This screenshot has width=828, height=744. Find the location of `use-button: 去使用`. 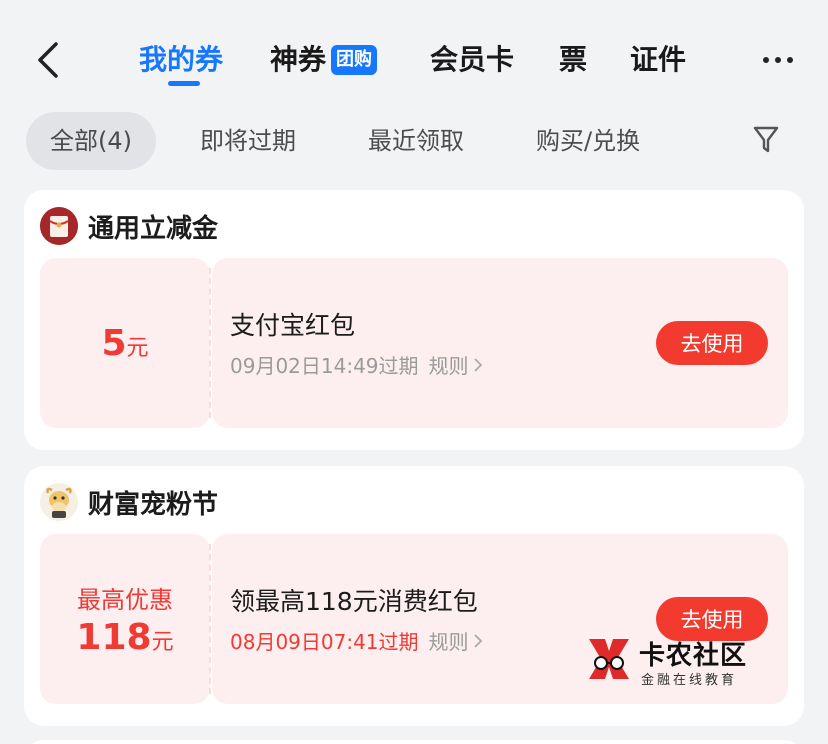

use-button: 去使用 is located at coordinates (712, 343).